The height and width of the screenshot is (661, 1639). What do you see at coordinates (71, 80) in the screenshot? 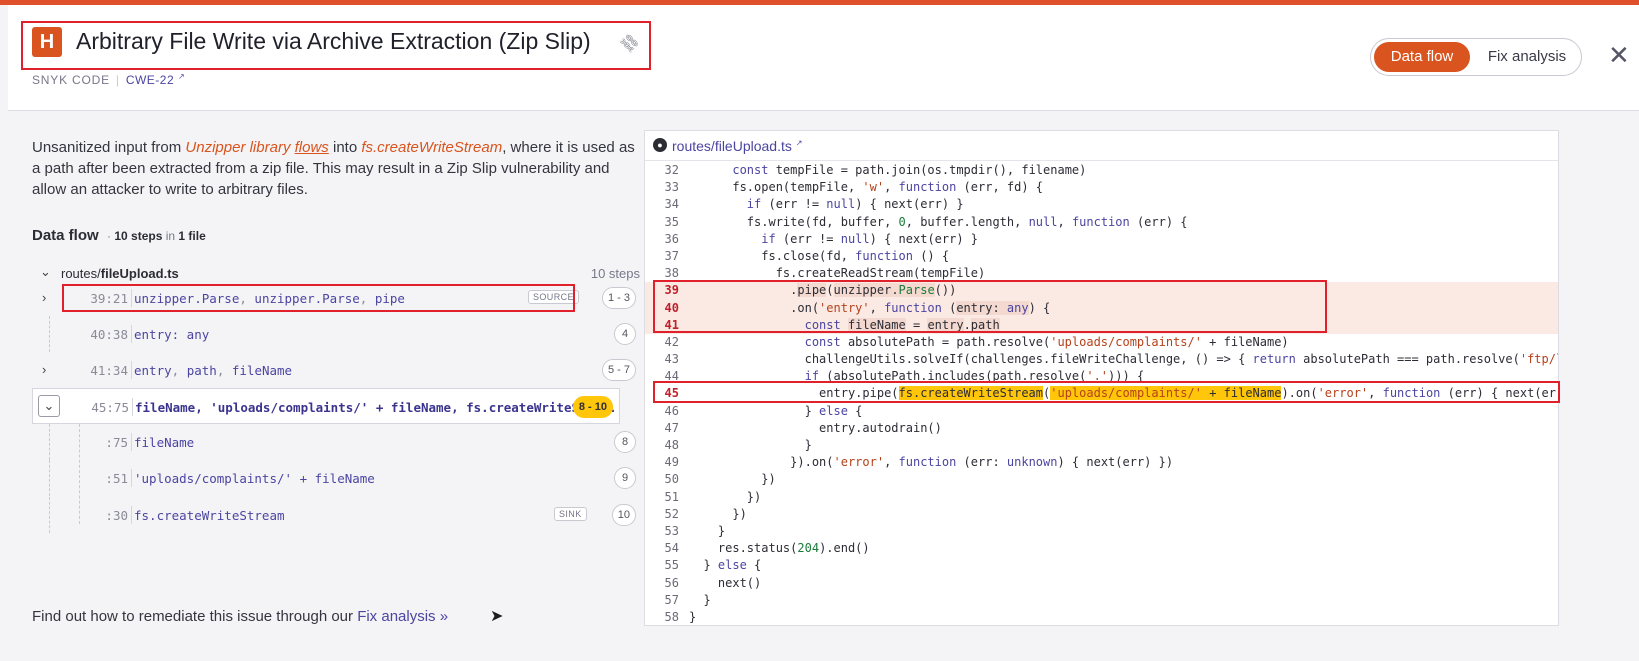
I see `source-label: SNYK CODE` at bounding box center [71, 80].